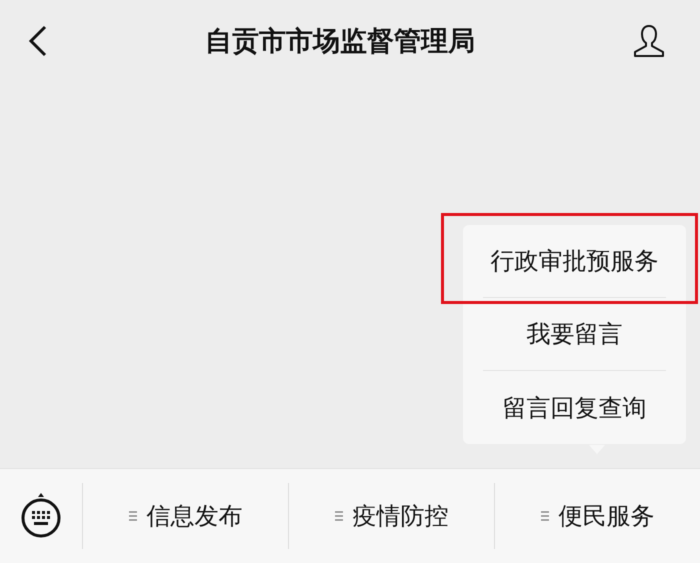 The height and width of the screenshot is (563, 700). I want to click on popup-menu-item: 我要留言, so click(574, 334).